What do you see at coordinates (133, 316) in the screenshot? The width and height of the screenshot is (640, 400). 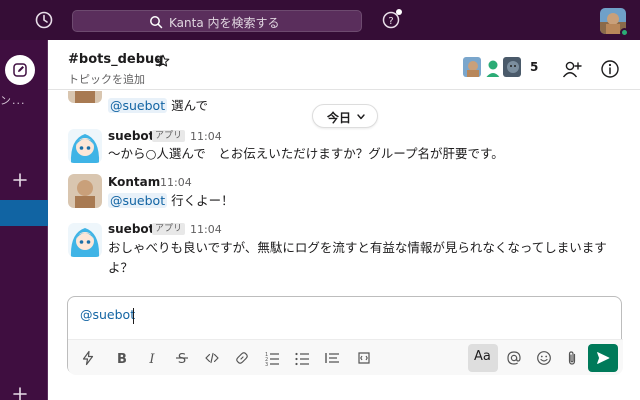 I see `text-caret` at bounding box center [133, 316].